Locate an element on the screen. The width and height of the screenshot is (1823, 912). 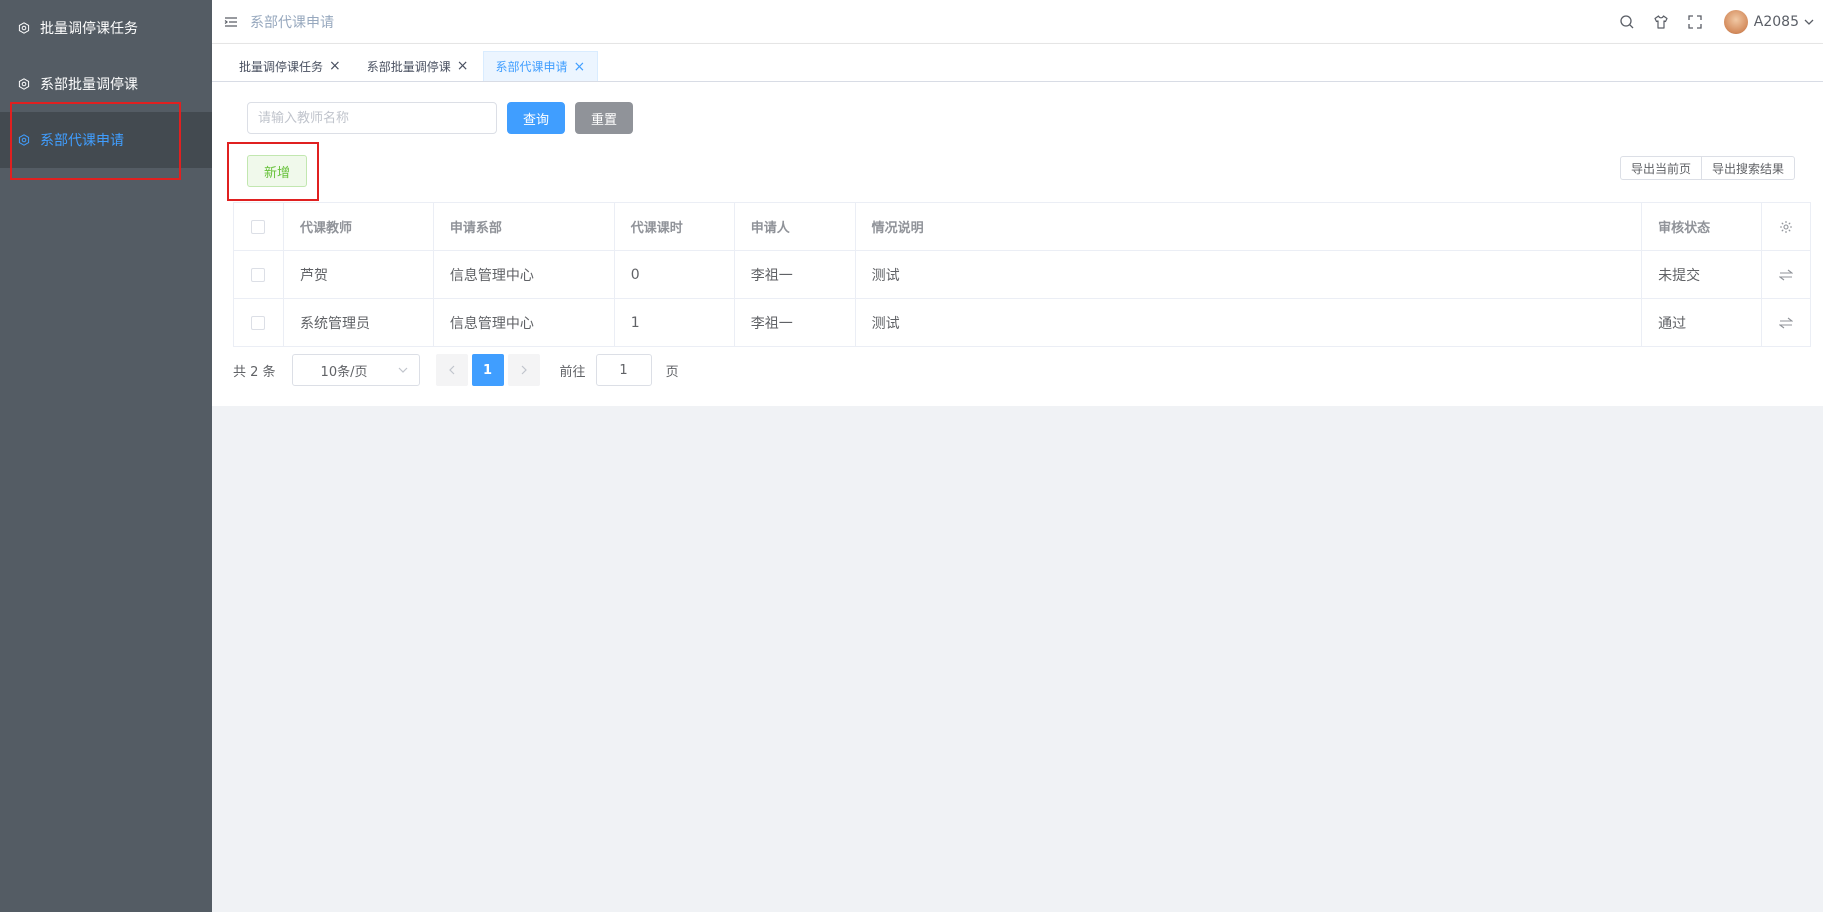
table-header-row: 代课教师 申请系部 代课课时 申请人 情况说明 审核状态 is located at coordinates (1023, 227).